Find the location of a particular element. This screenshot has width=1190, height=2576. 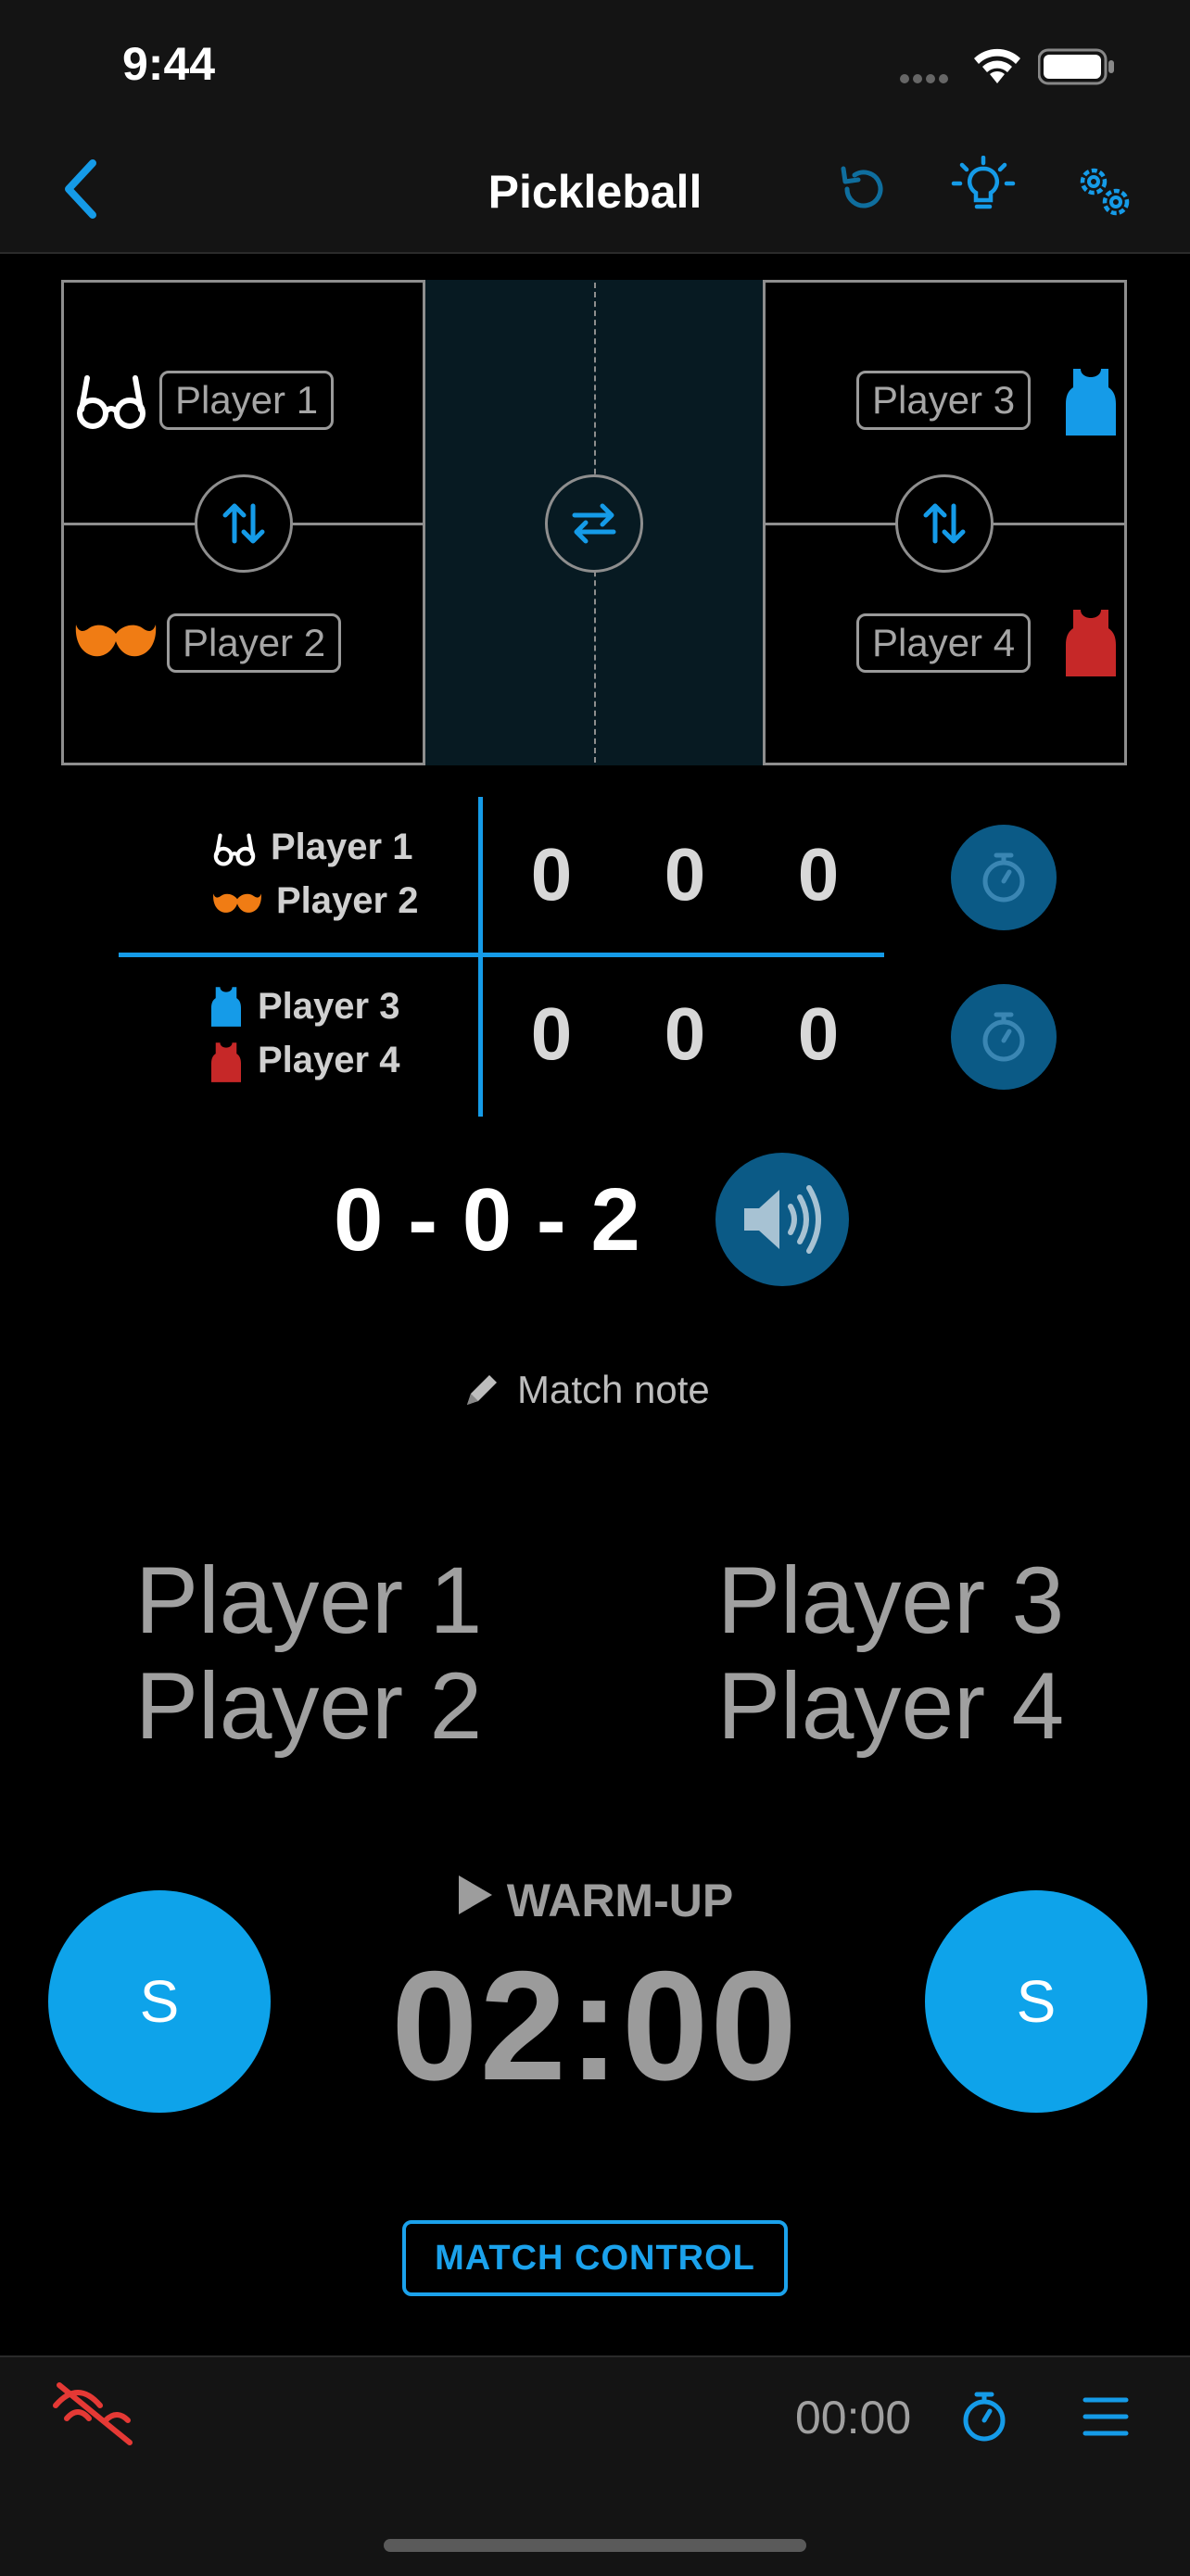

elapsed-time: 00:00 is located at coordinates (853, 2417).